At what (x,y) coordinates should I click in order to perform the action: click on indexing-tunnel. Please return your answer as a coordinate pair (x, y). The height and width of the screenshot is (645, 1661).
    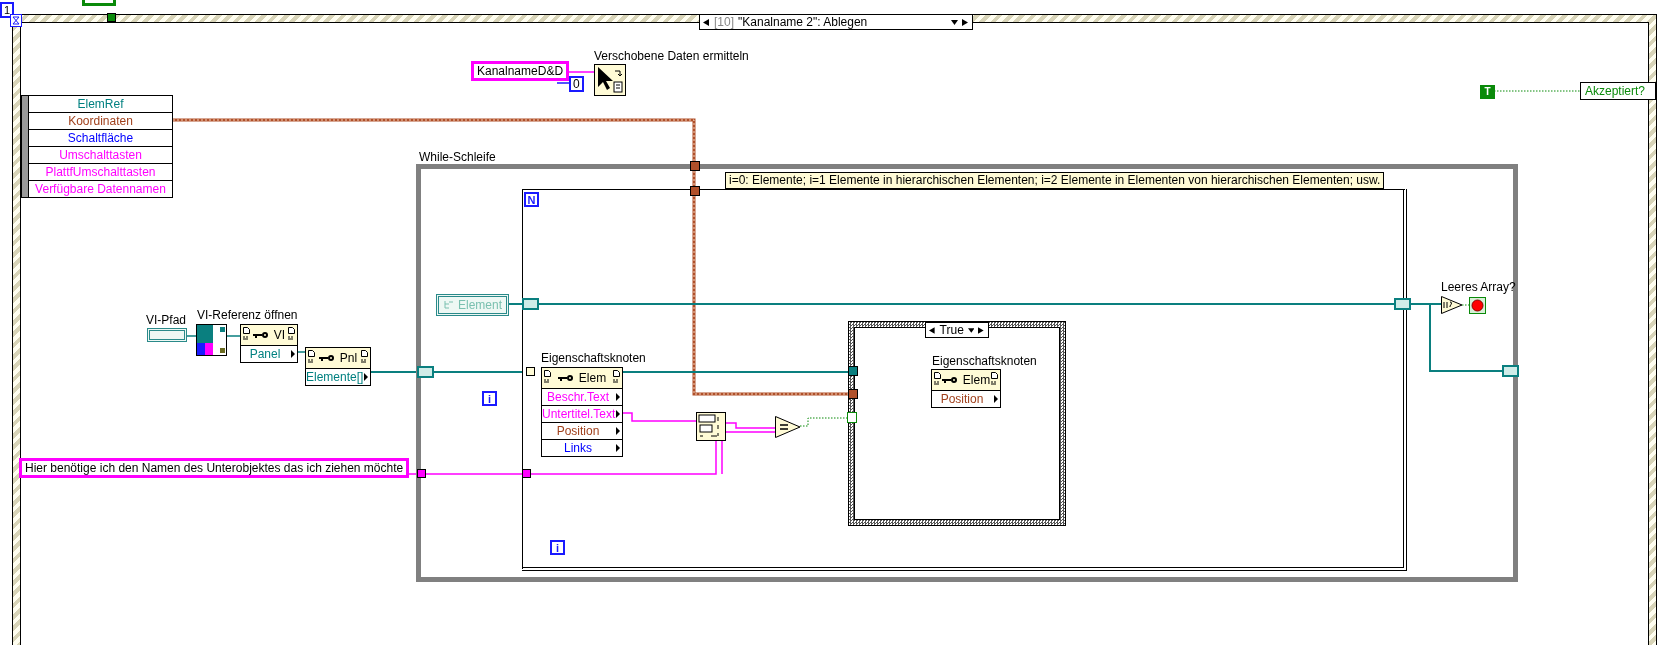
    Looking at the image, I should click on (530, 371).